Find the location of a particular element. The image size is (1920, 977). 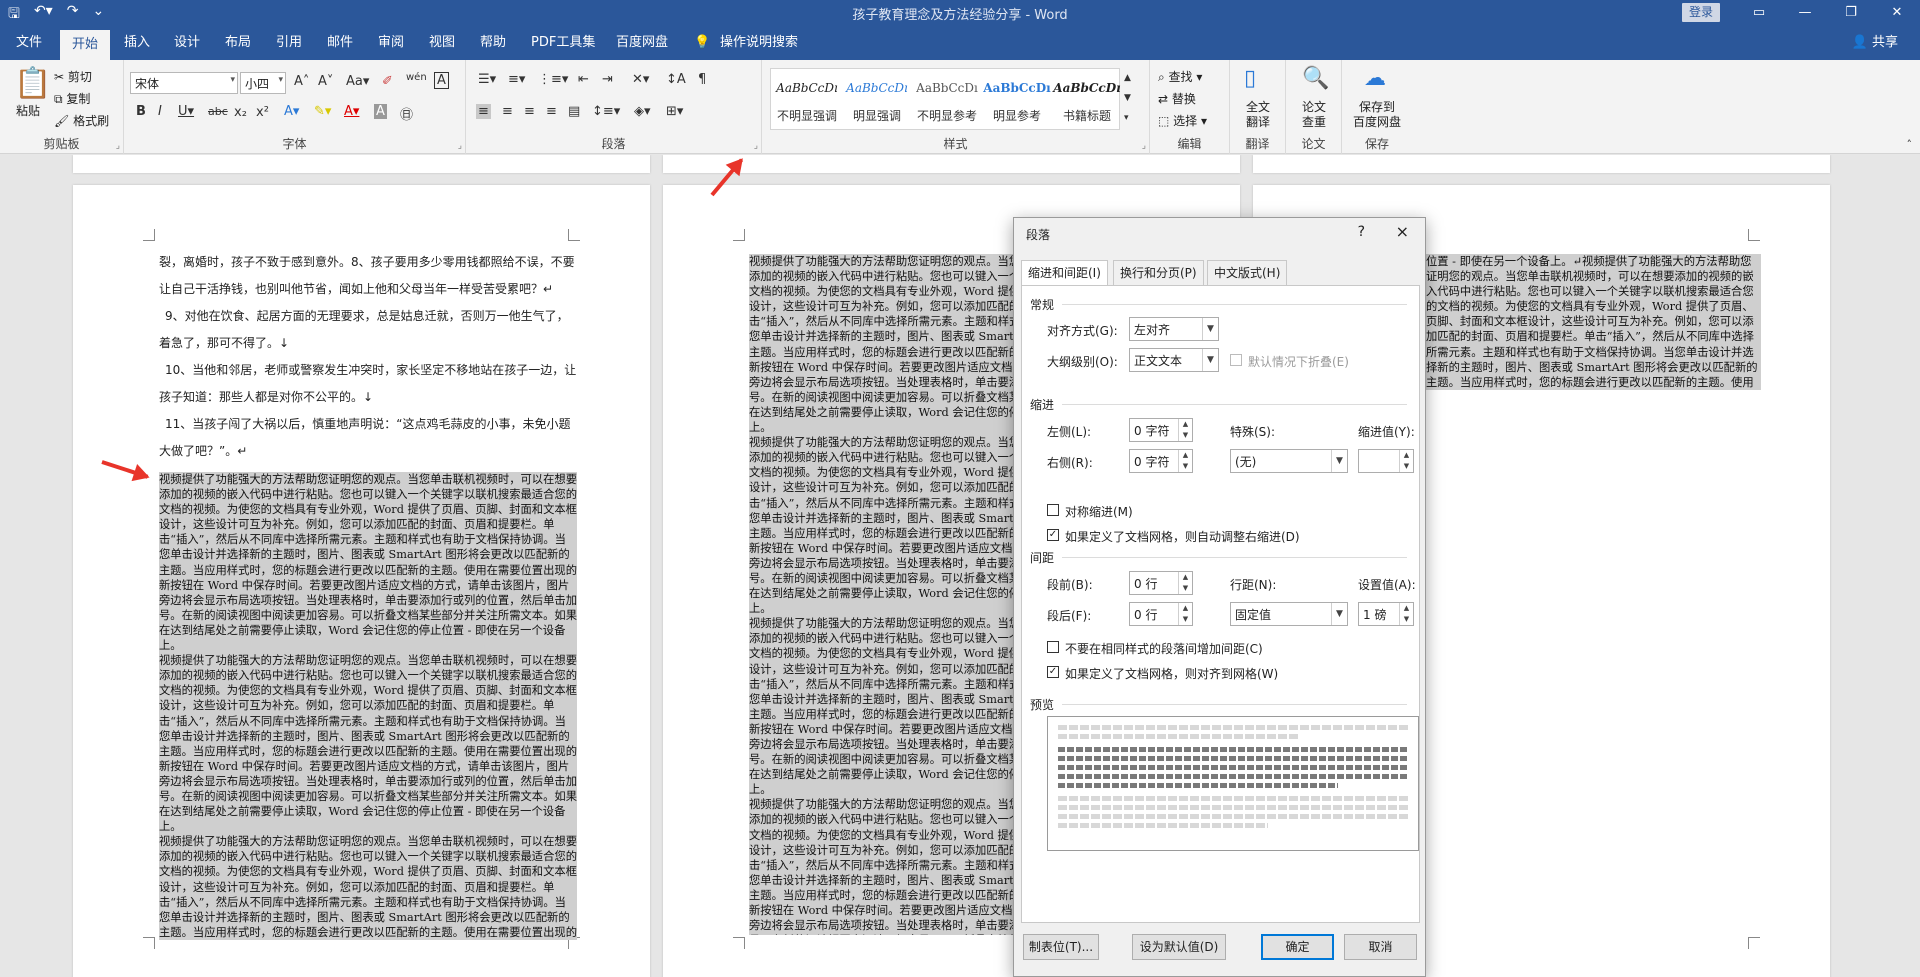

align-right-icon: ≡ is located at coordinates (529, 111).